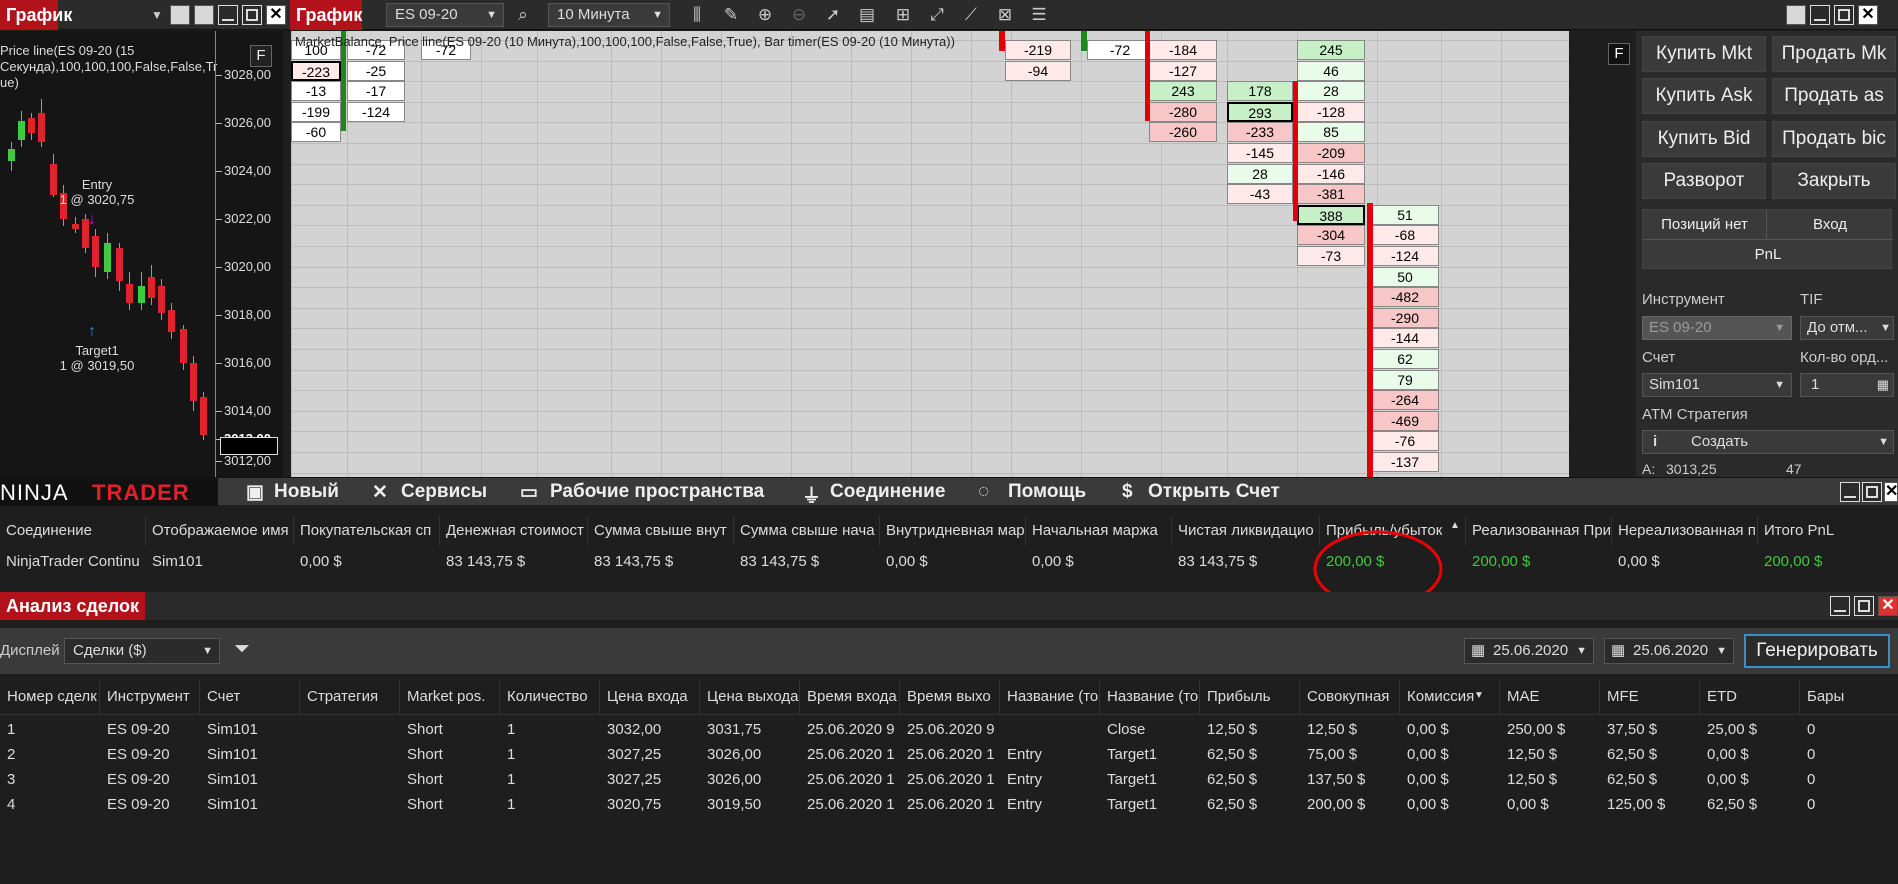 Image resolution: width=1898 pixels, height=884 pixels. What do you see at coordinates (1850, 492) in the screenshot?
I see `minimize3-icon` at bounding box center [1850, 492].